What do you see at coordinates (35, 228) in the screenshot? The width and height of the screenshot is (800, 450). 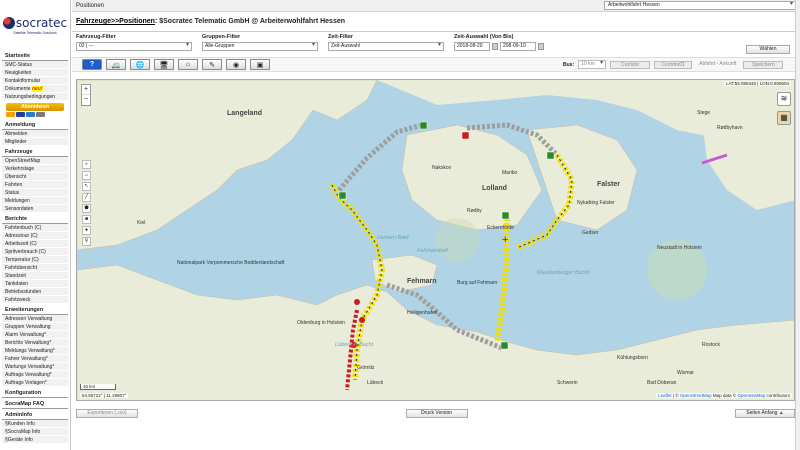 I see `sidebar-item: Fahrtenbuch (C)` at bounding box center [35, 228].